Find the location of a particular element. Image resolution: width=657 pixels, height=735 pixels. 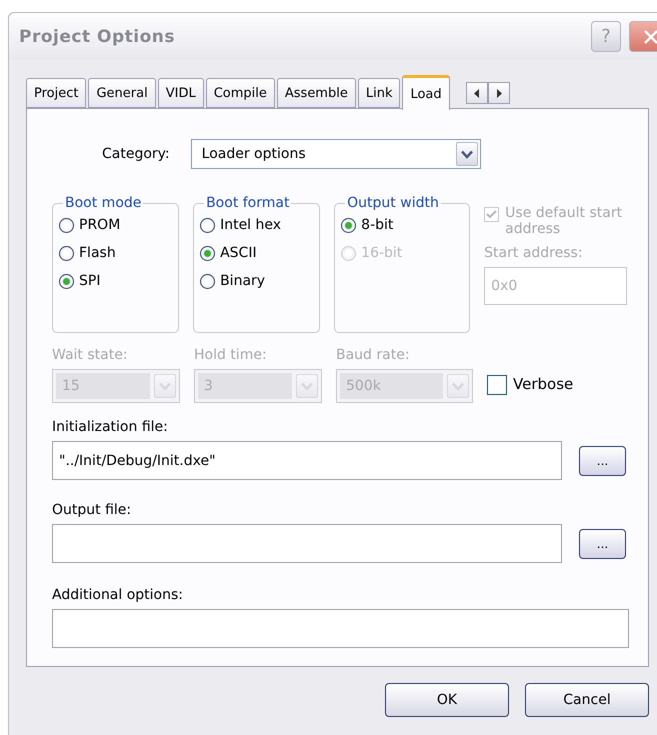

window-title: Project Options is located at coordinates (97, 36).